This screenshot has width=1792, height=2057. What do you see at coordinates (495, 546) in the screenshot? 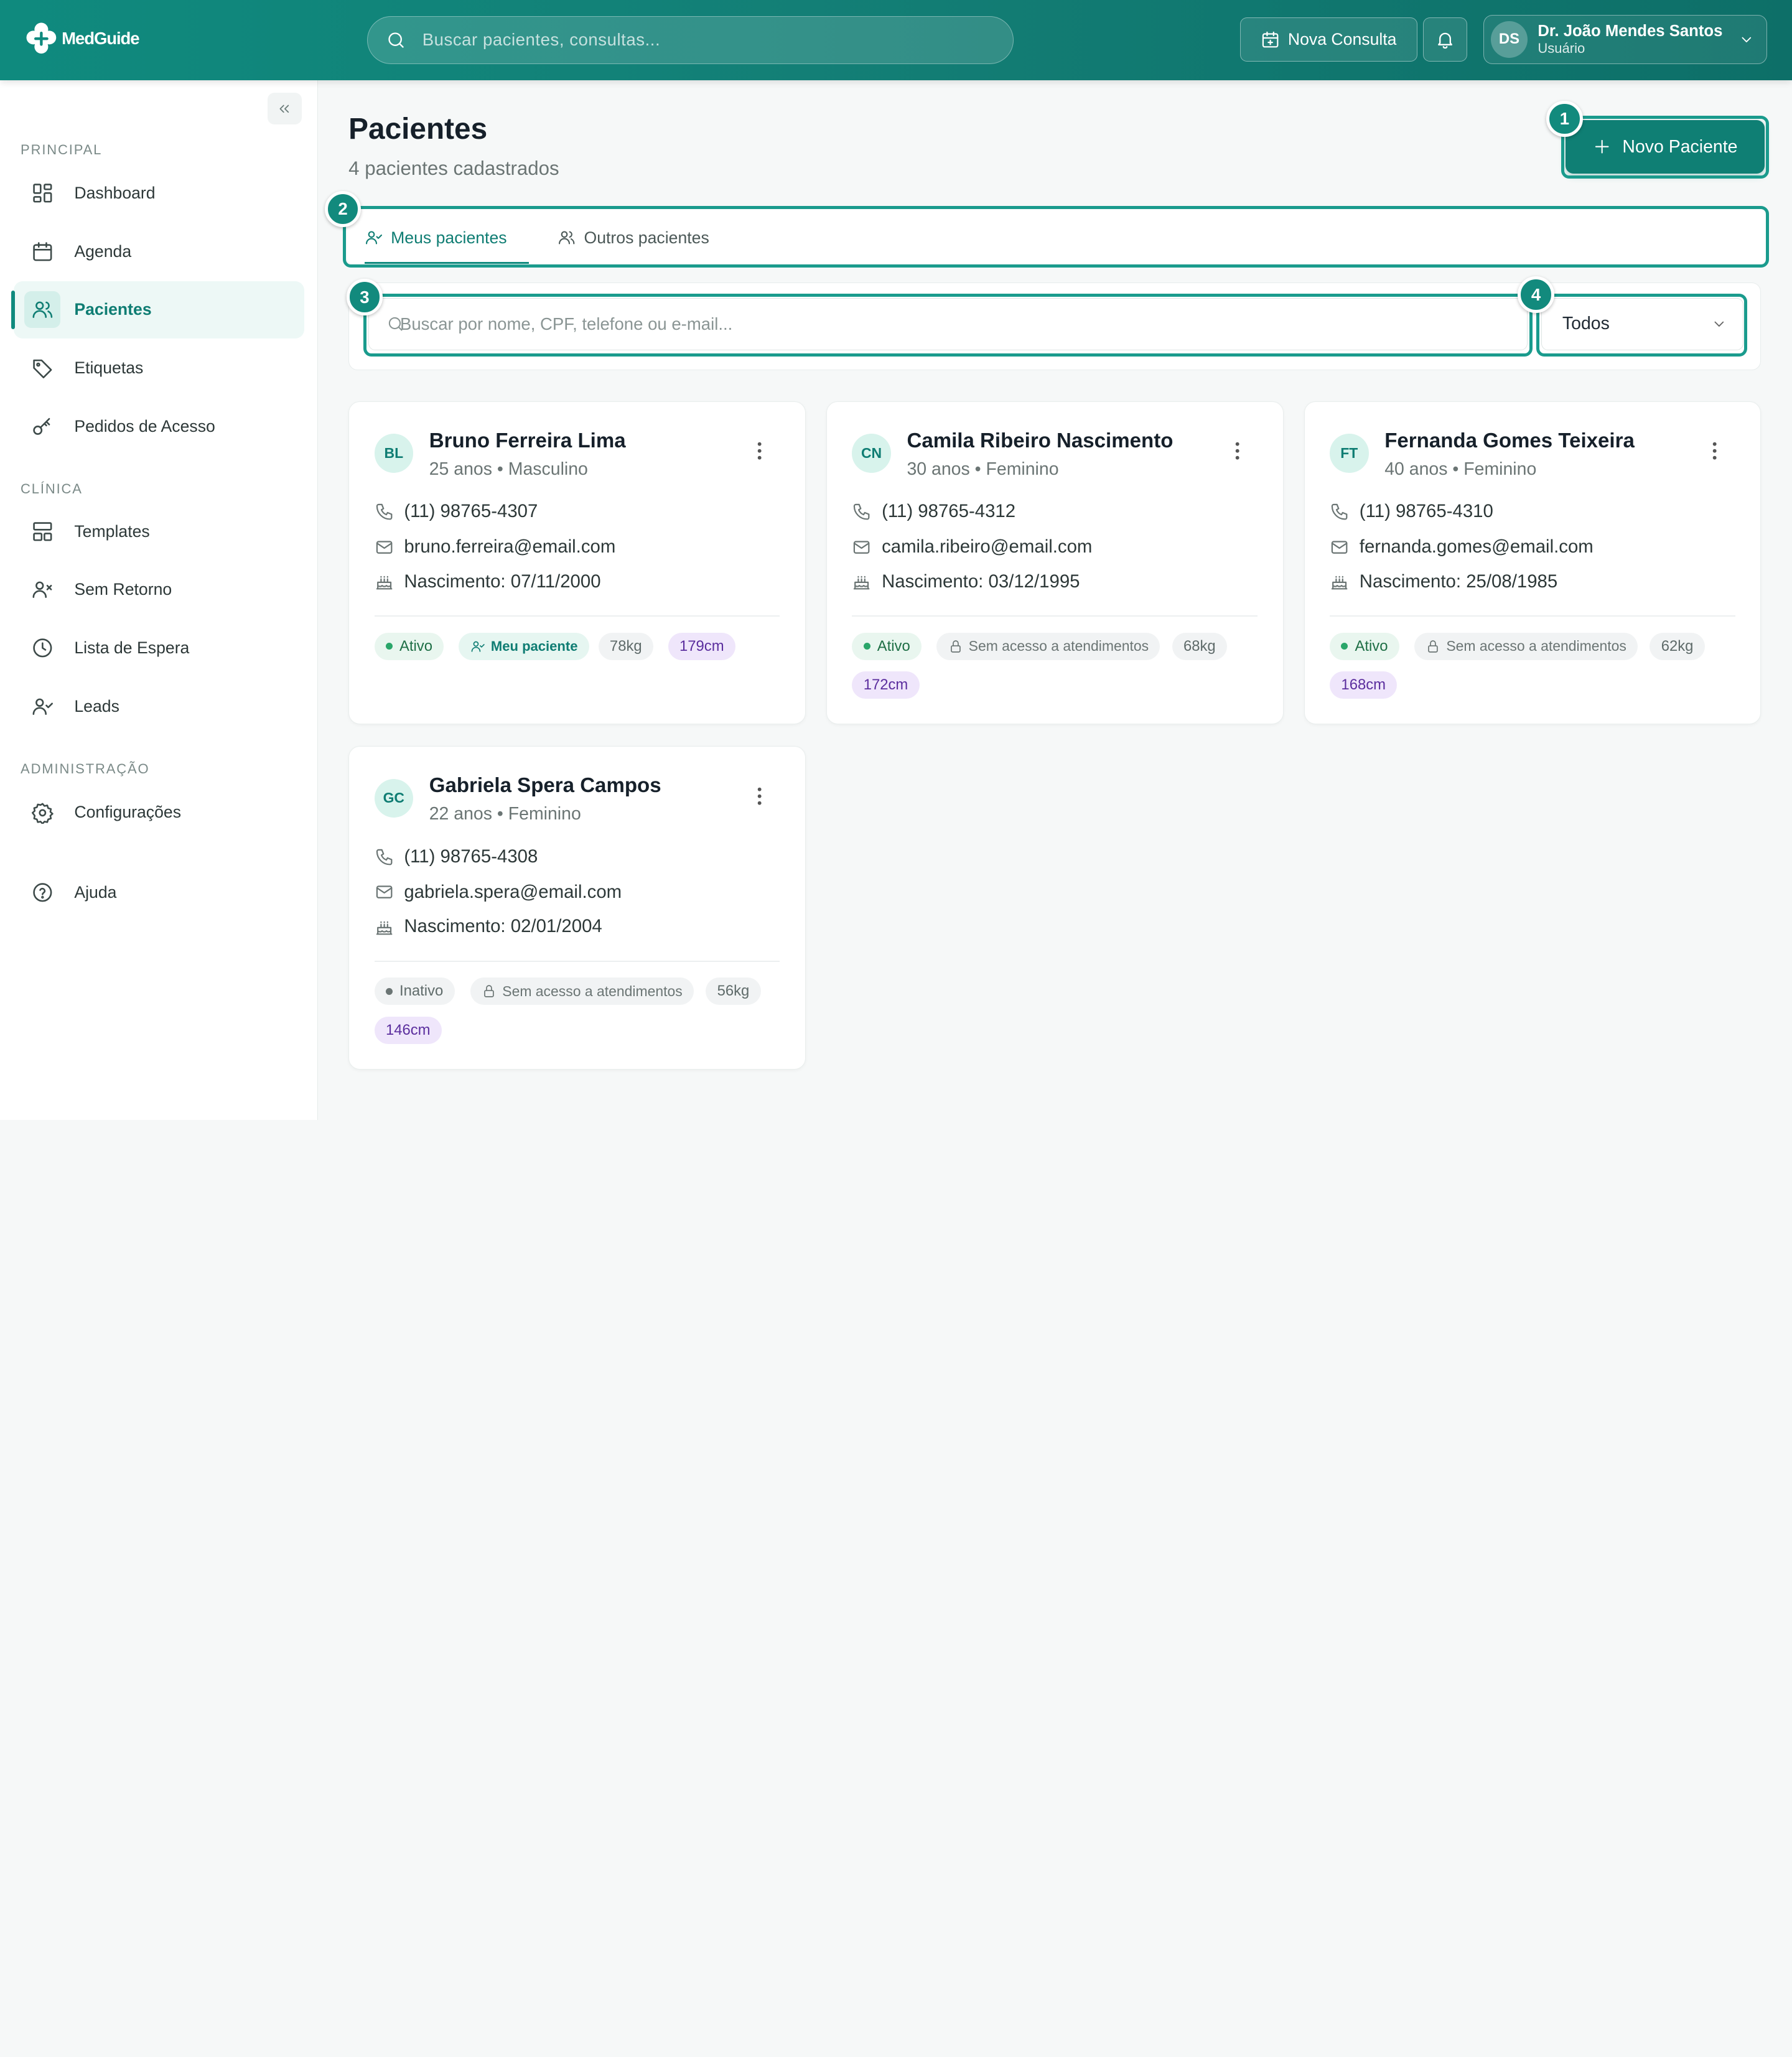
I see `email-row: bruno.ferreira@email.com` at bounding box center [495, 546].